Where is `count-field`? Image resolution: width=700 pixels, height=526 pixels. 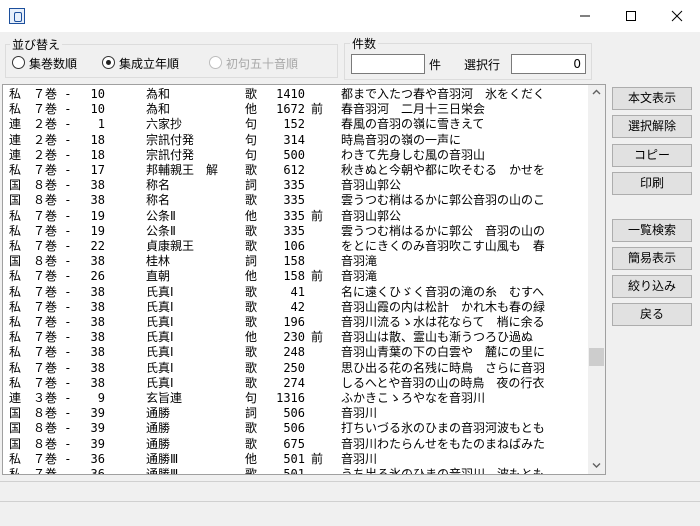
count-field is located at coordinates (388, 64).